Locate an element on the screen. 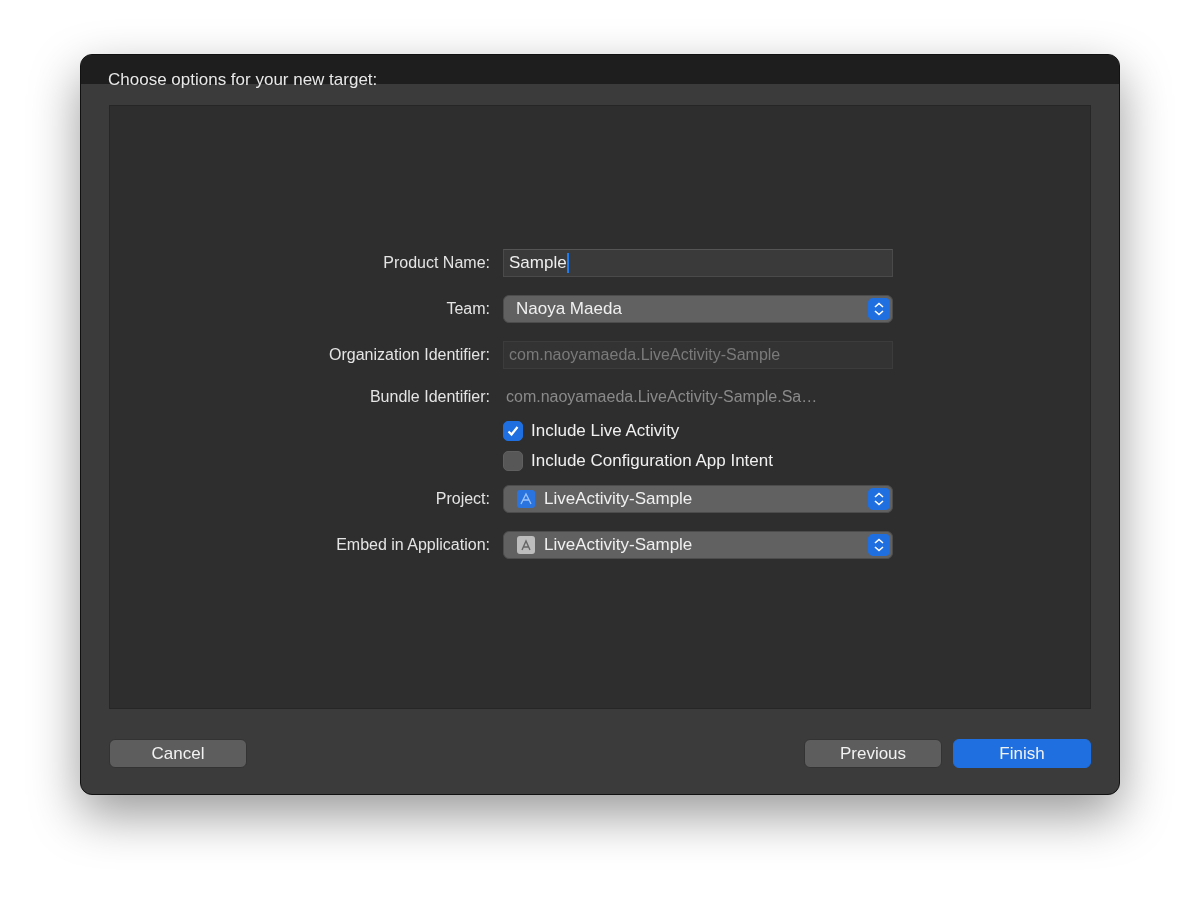 The height and width of the screenshot is (901, 1200). text-field: Sample is located at coordinates (698, 263).